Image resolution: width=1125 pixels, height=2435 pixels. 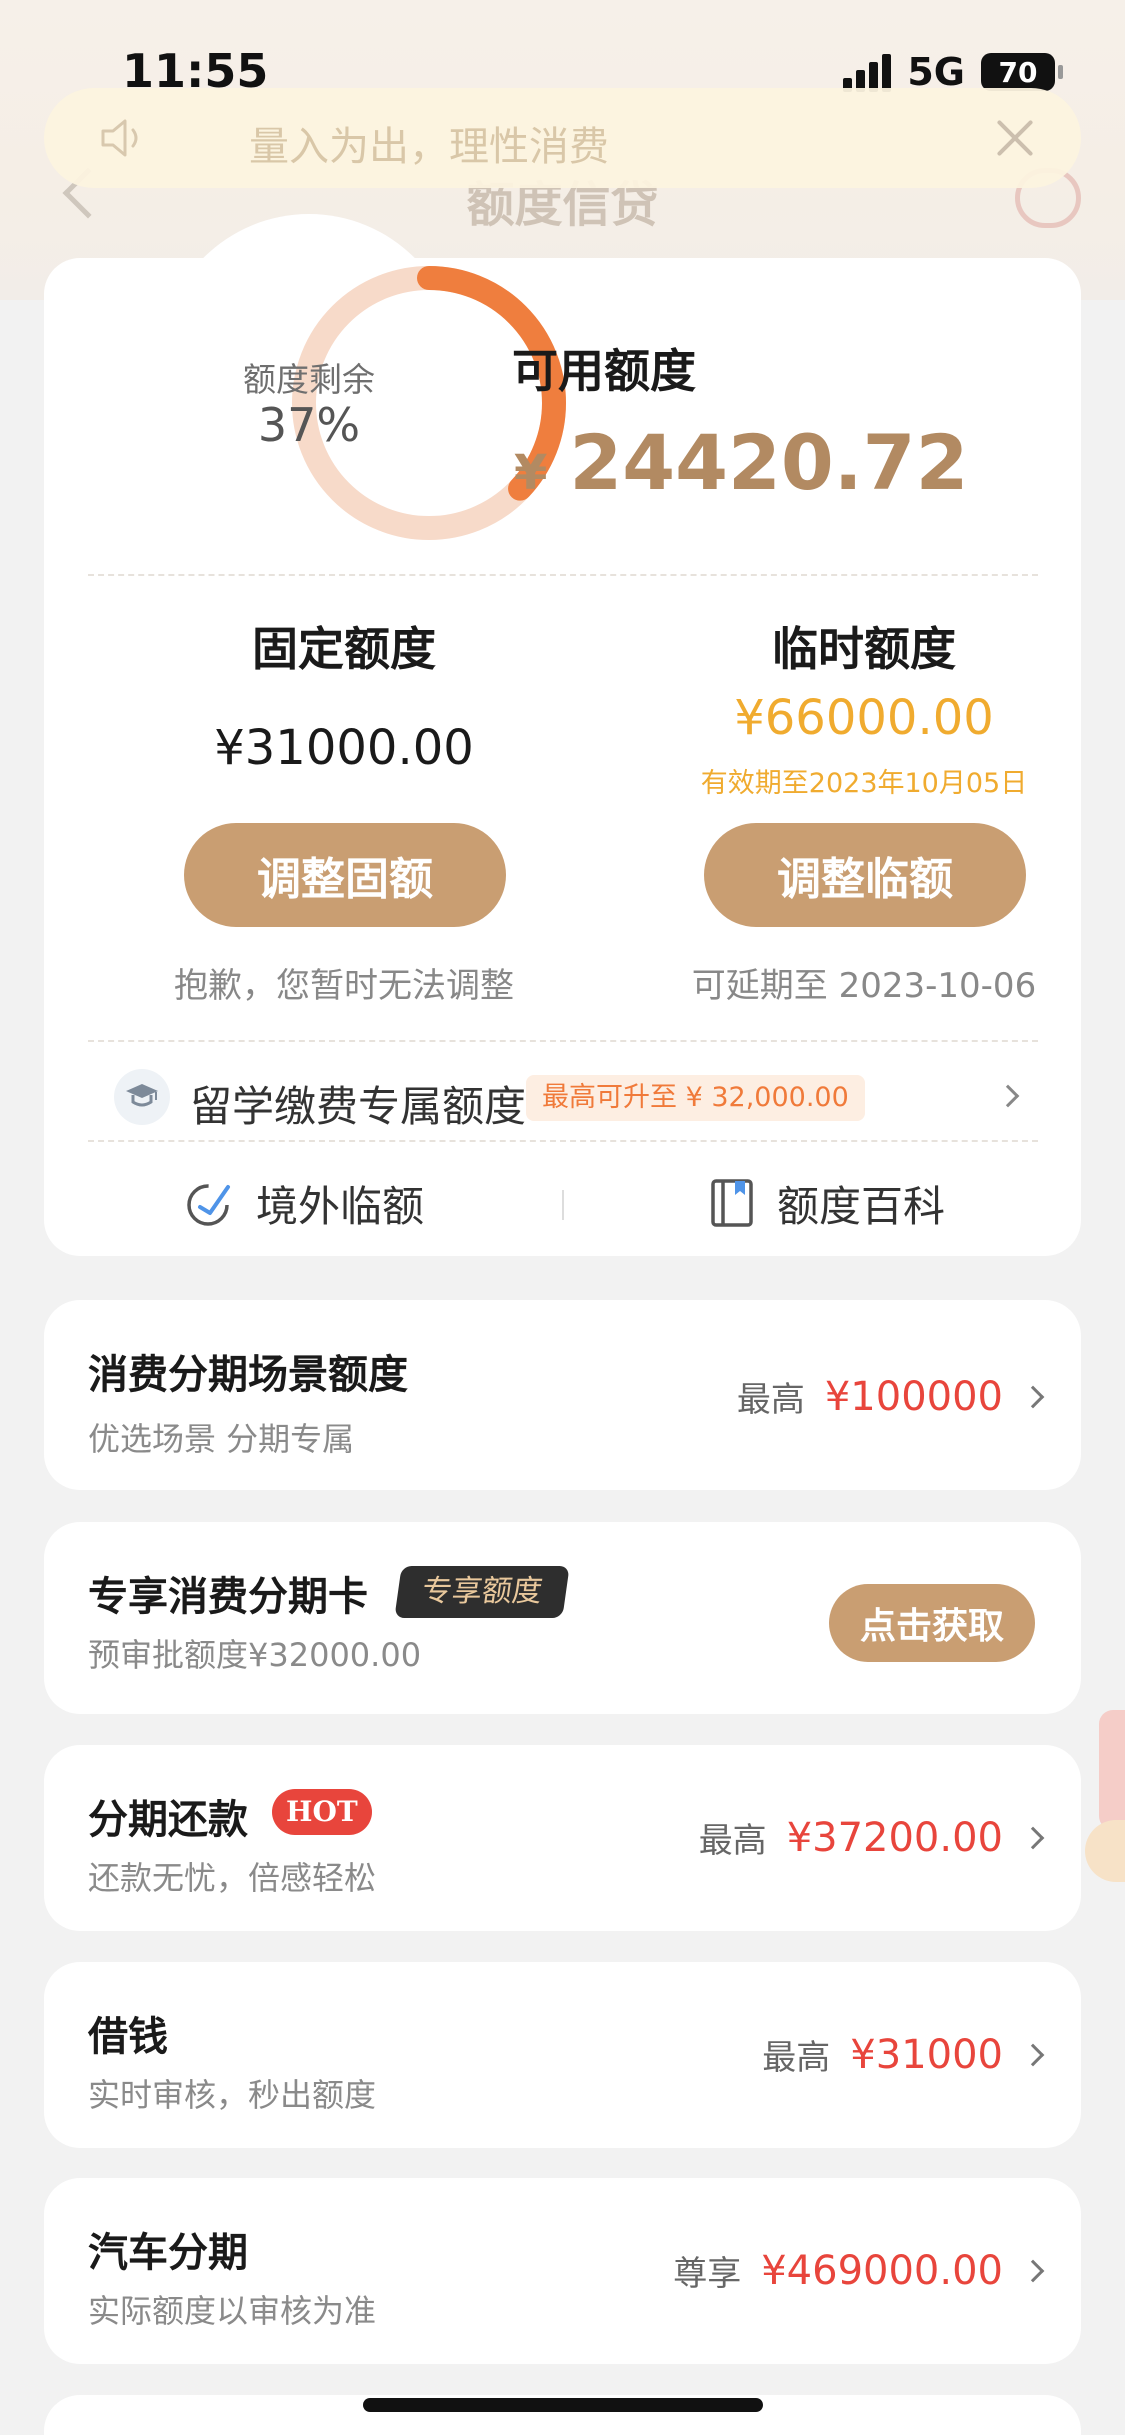 I want to click on plane-globe-icon, so click(x=208, y=1205).